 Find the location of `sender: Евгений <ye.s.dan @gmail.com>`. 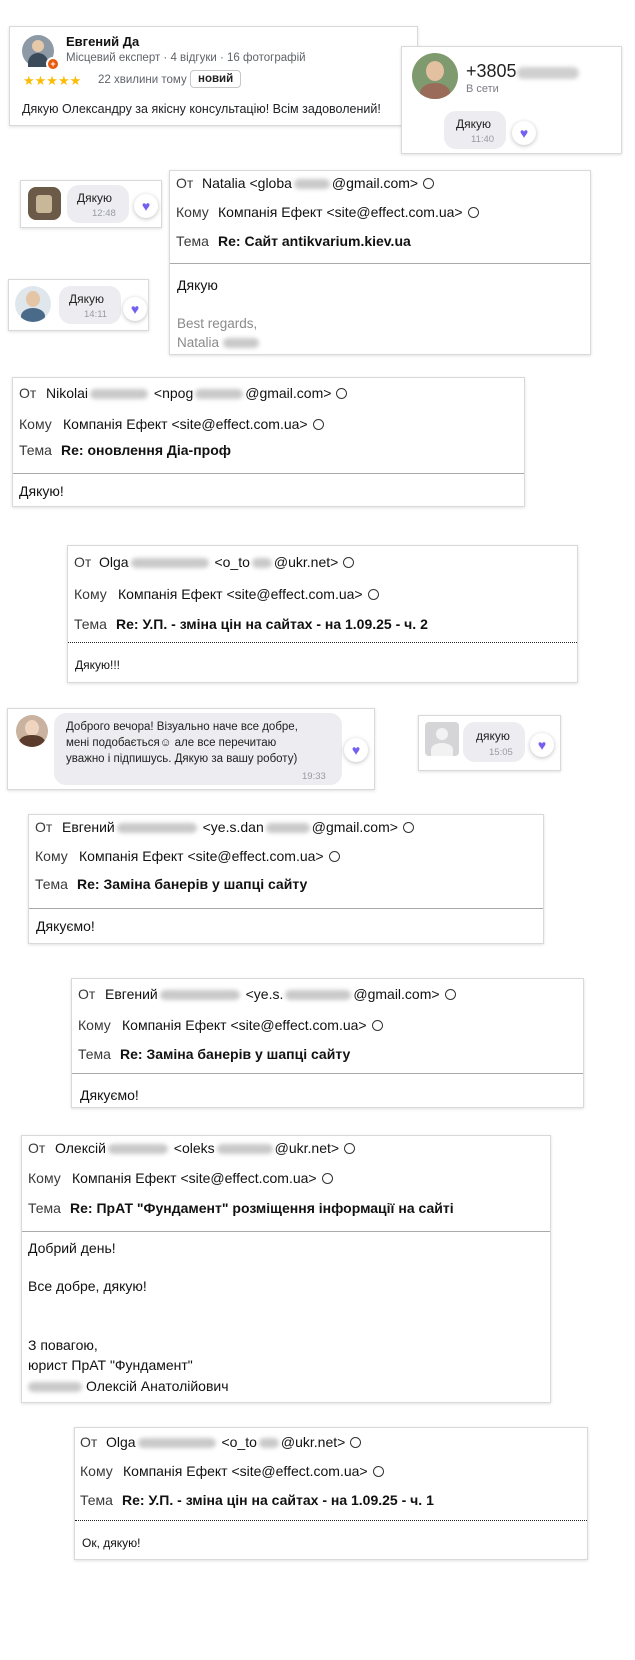

sender: Евгений <ye.s.dan @gmail.com> is located at coordinates (238, 827).